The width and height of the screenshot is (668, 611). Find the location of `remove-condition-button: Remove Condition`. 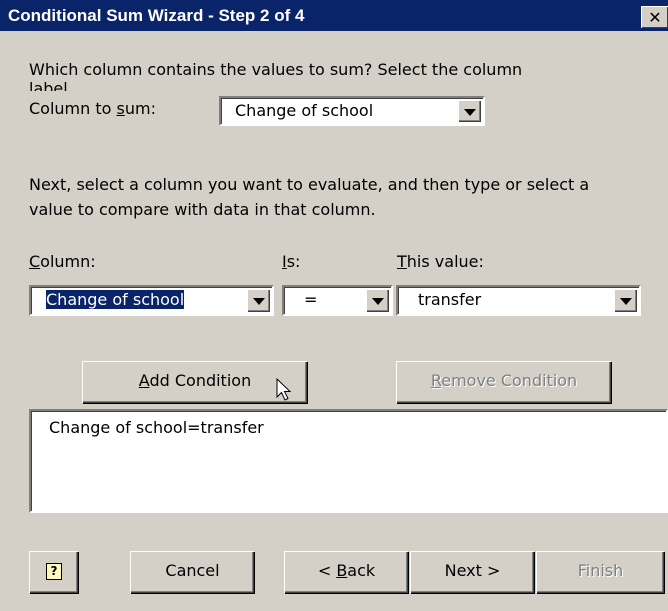

remove-condition-button: Remove Condition is located at coordinates (503, 382).